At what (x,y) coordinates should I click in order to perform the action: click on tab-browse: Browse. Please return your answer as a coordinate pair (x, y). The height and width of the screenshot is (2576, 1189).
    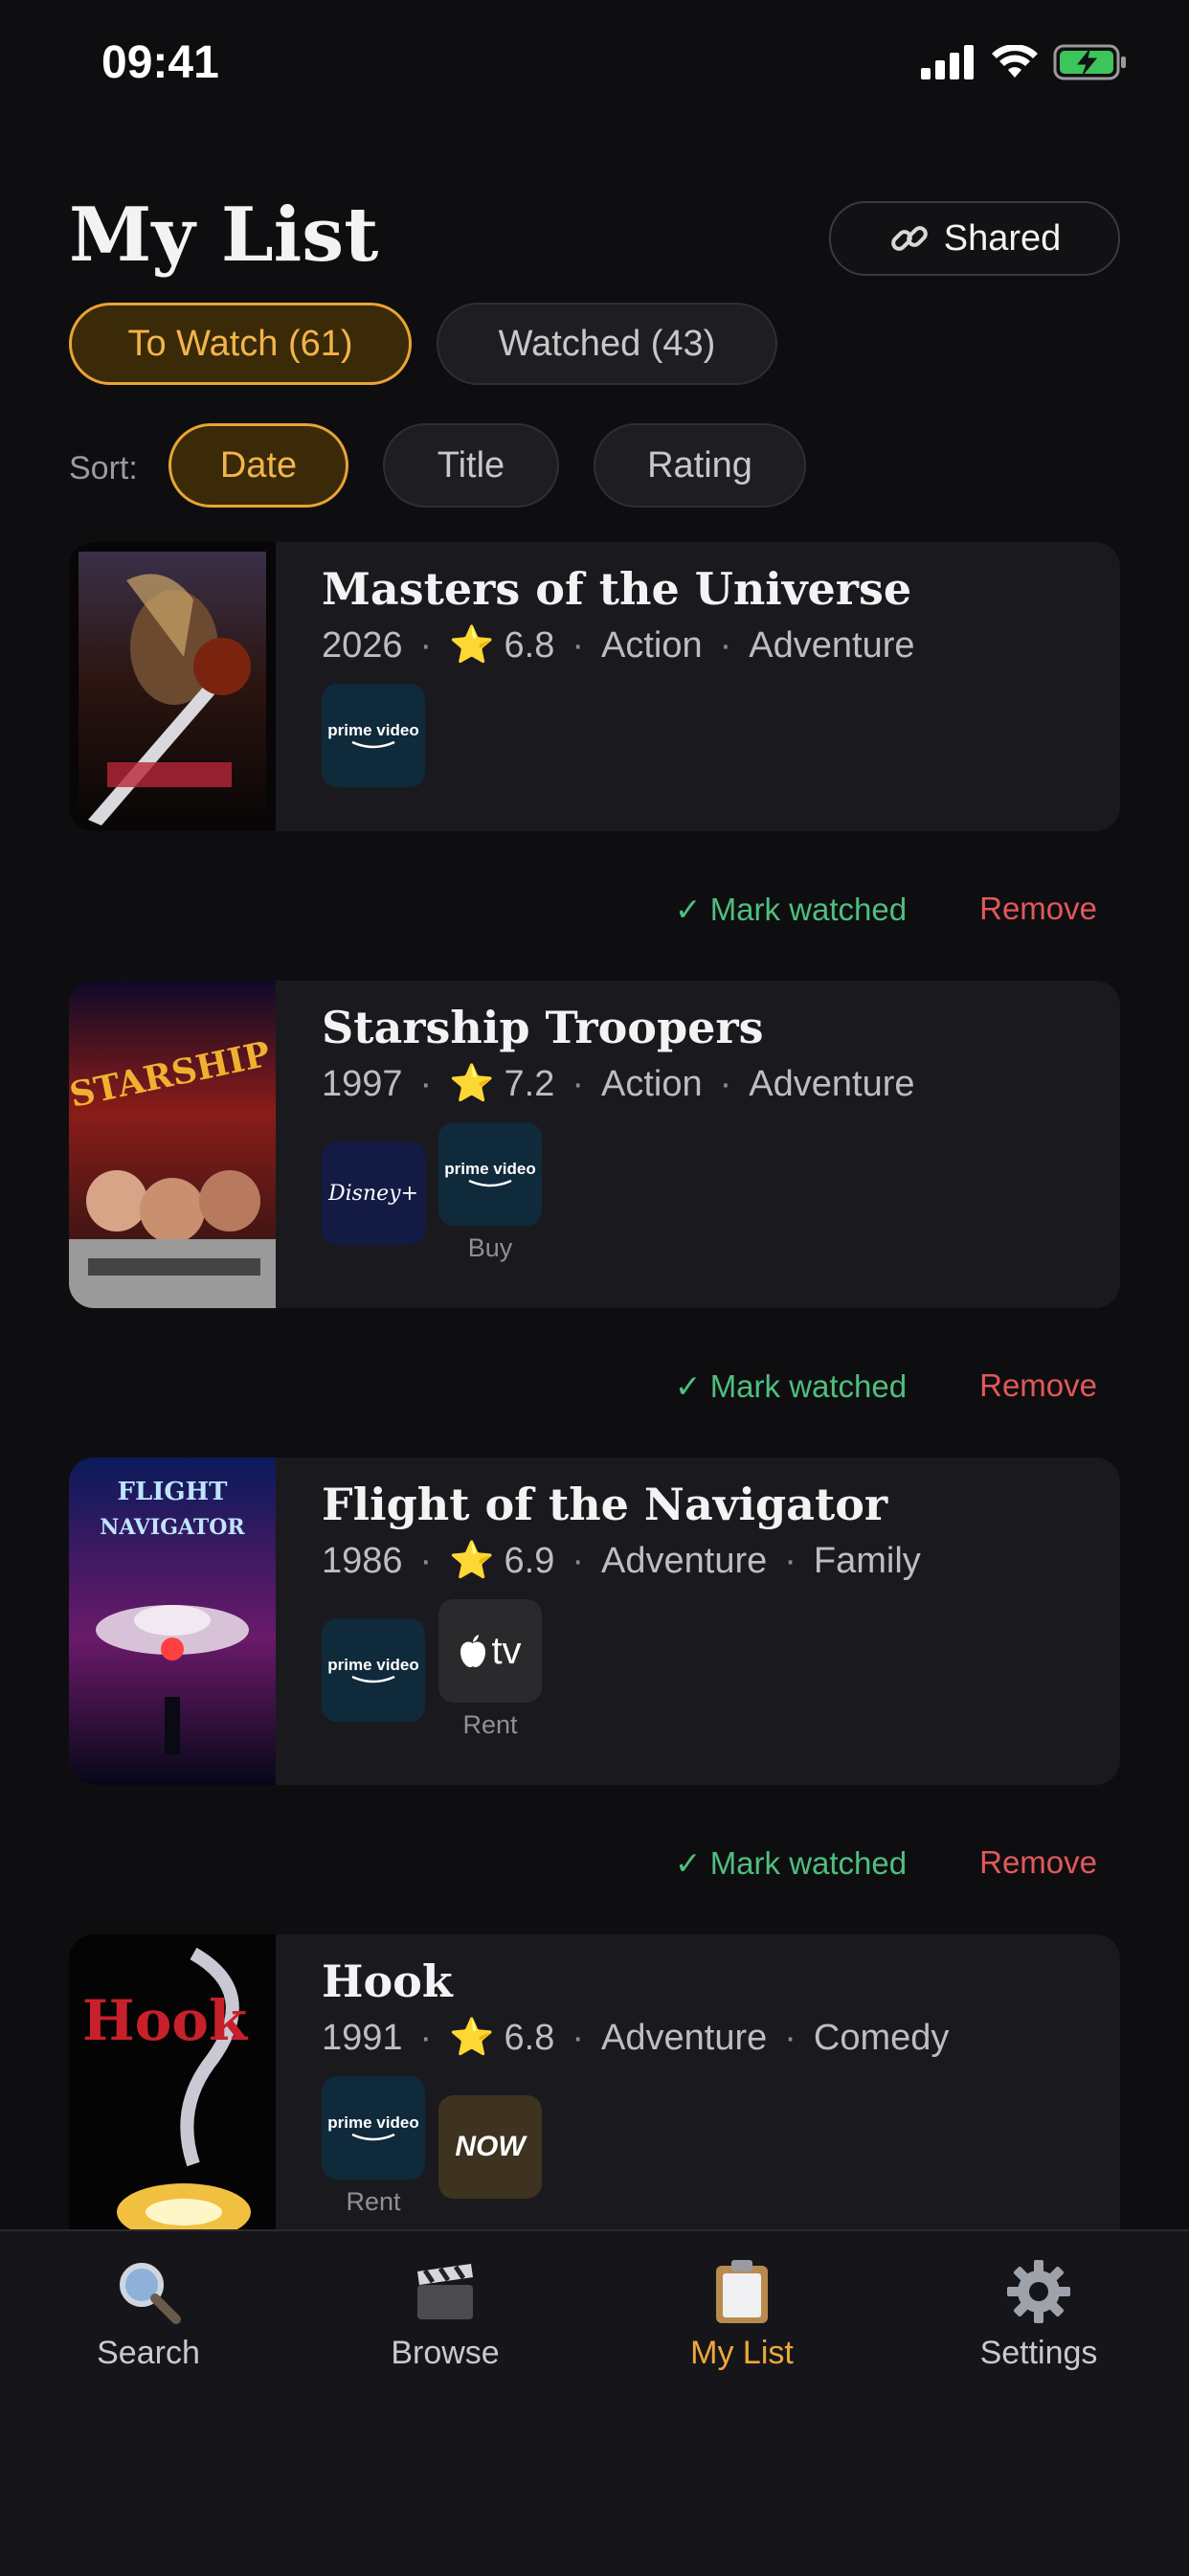
    Looking at the image, I should click on (445, 2315).